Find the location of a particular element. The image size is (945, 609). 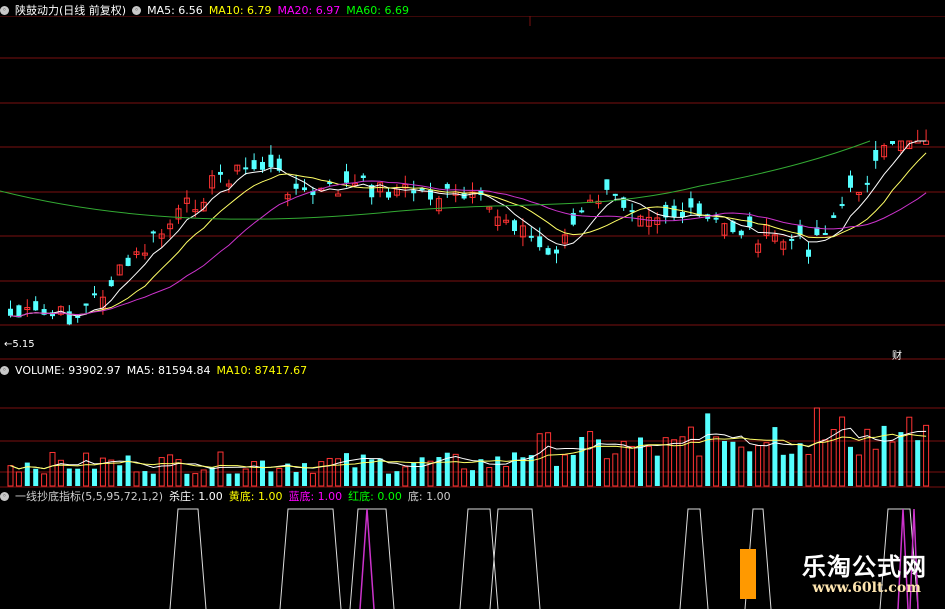

vol-ma10-label: MA10: 87417.67 is located at coordinates (262, 370).